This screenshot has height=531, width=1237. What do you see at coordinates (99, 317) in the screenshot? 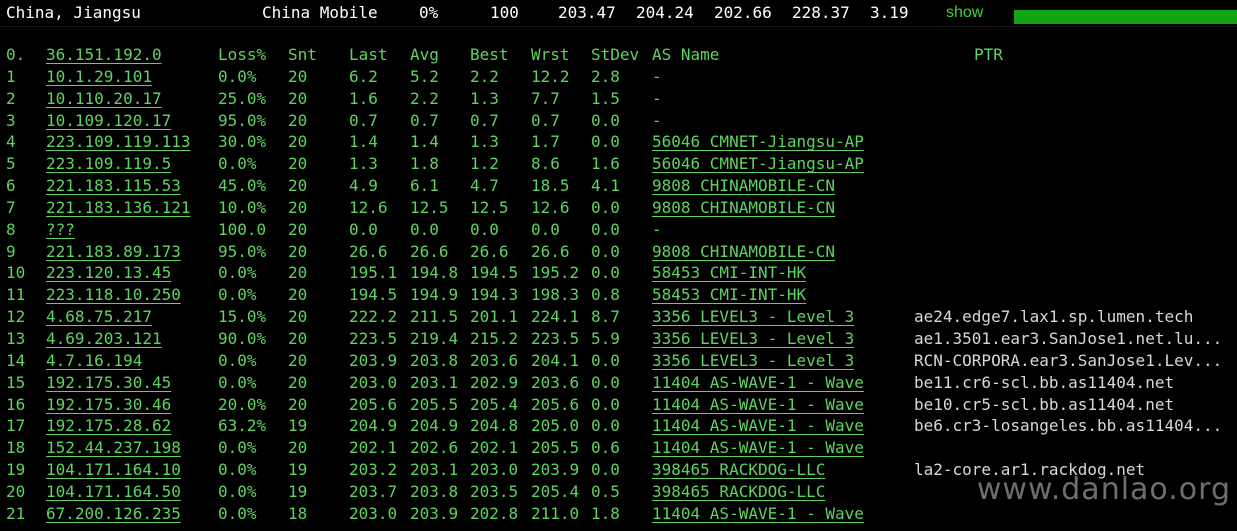
I see `hop-host: 4.68.75.217` at bounding box center [99, 317].